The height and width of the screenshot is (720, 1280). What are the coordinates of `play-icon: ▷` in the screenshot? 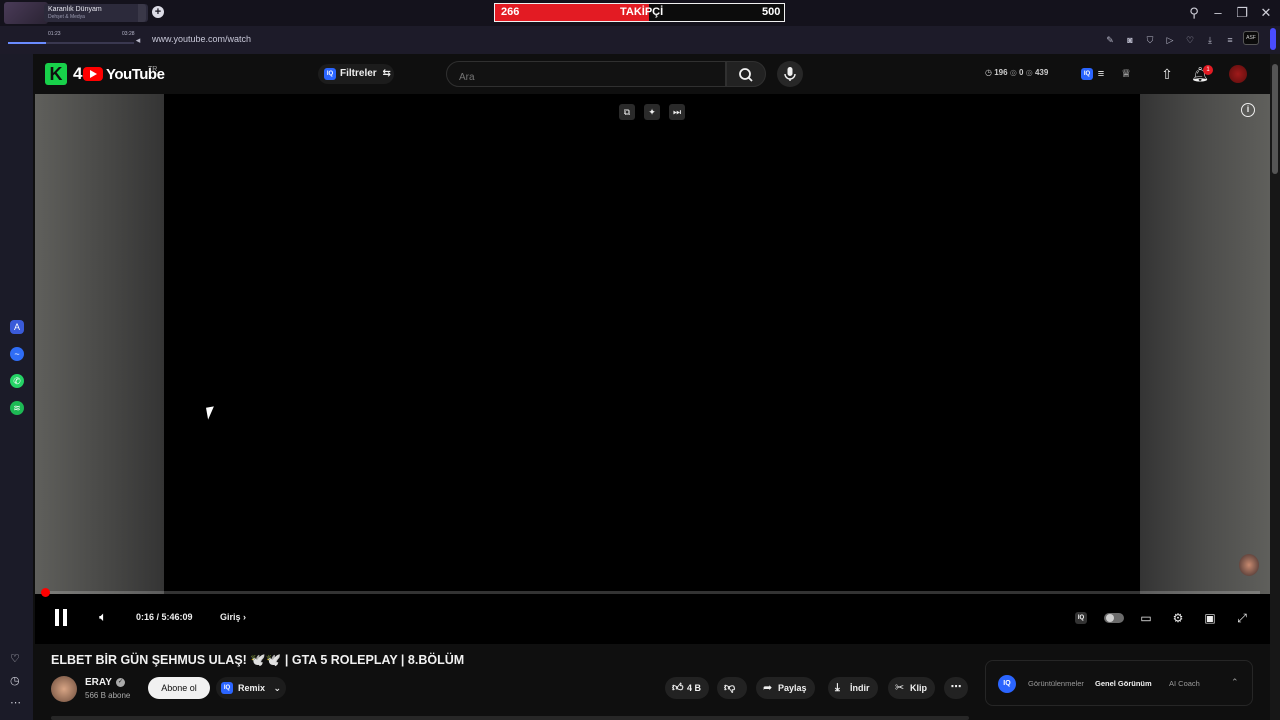 It's located at (1170, 40).